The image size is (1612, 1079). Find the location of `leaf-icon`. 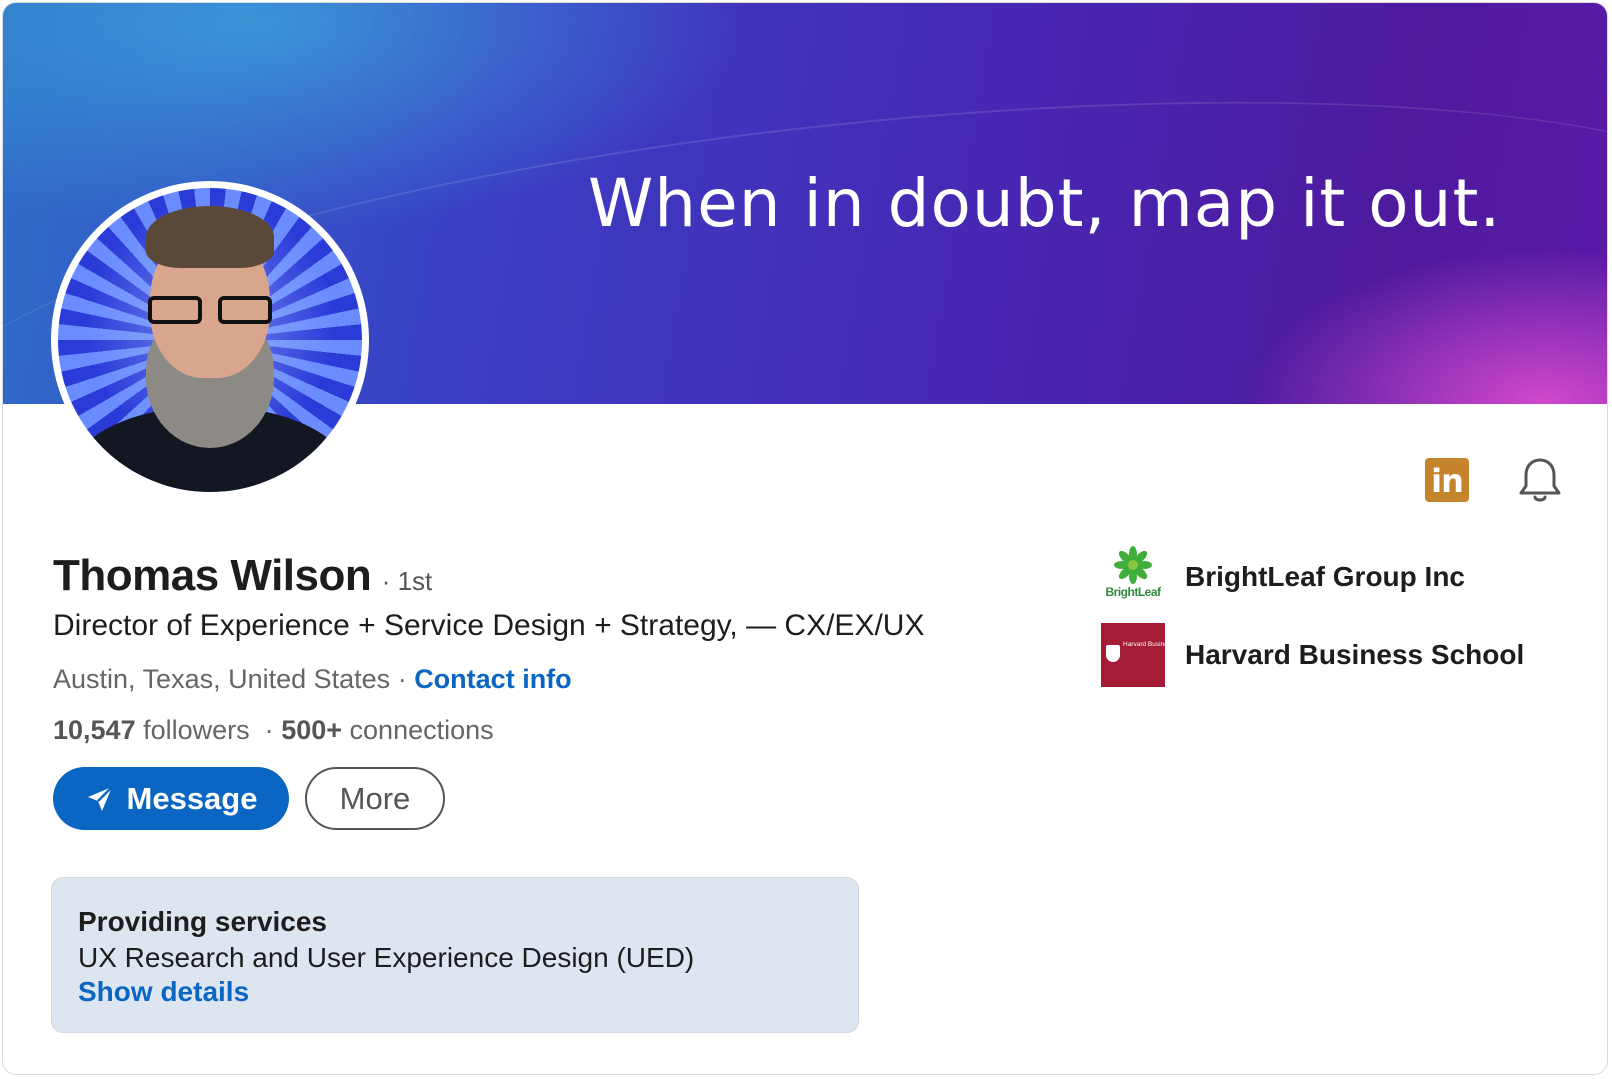

leaf-icon is located at coordinates (1133, 565).